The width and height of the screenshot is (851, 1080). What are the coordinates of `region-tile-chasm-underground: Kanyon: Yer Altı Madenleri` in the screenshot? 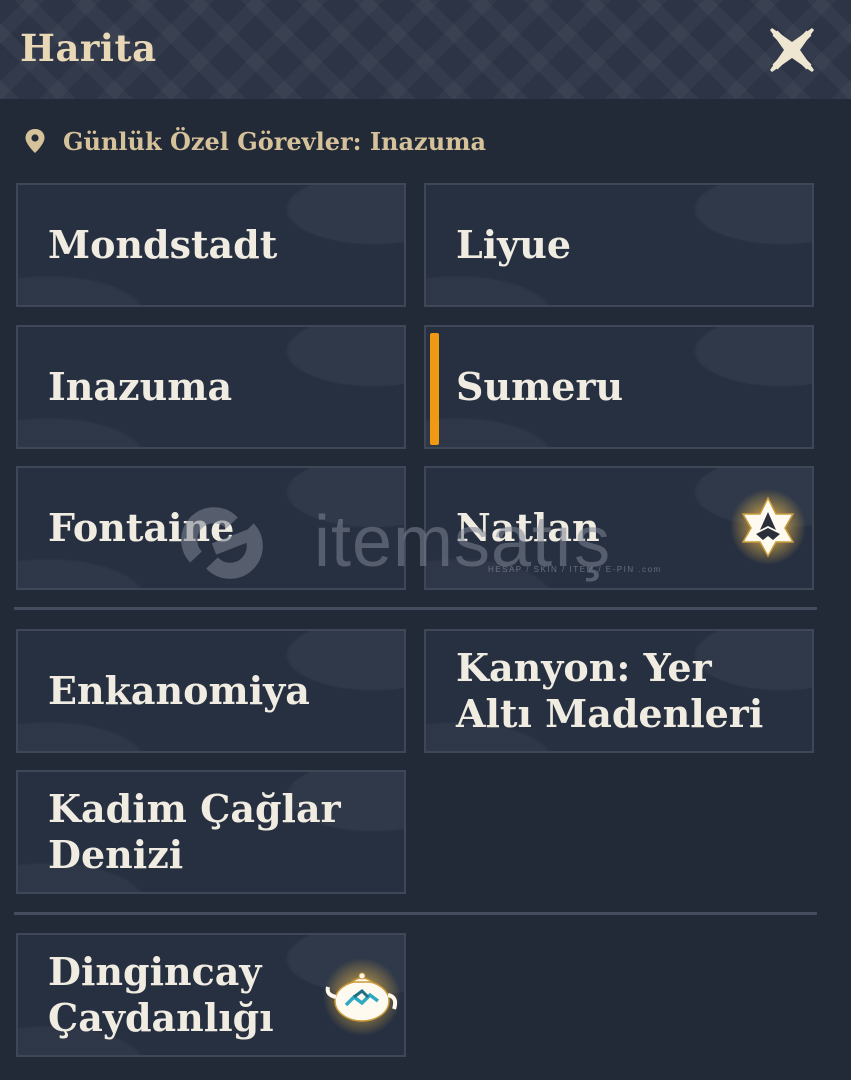 It's located at (619, 691).